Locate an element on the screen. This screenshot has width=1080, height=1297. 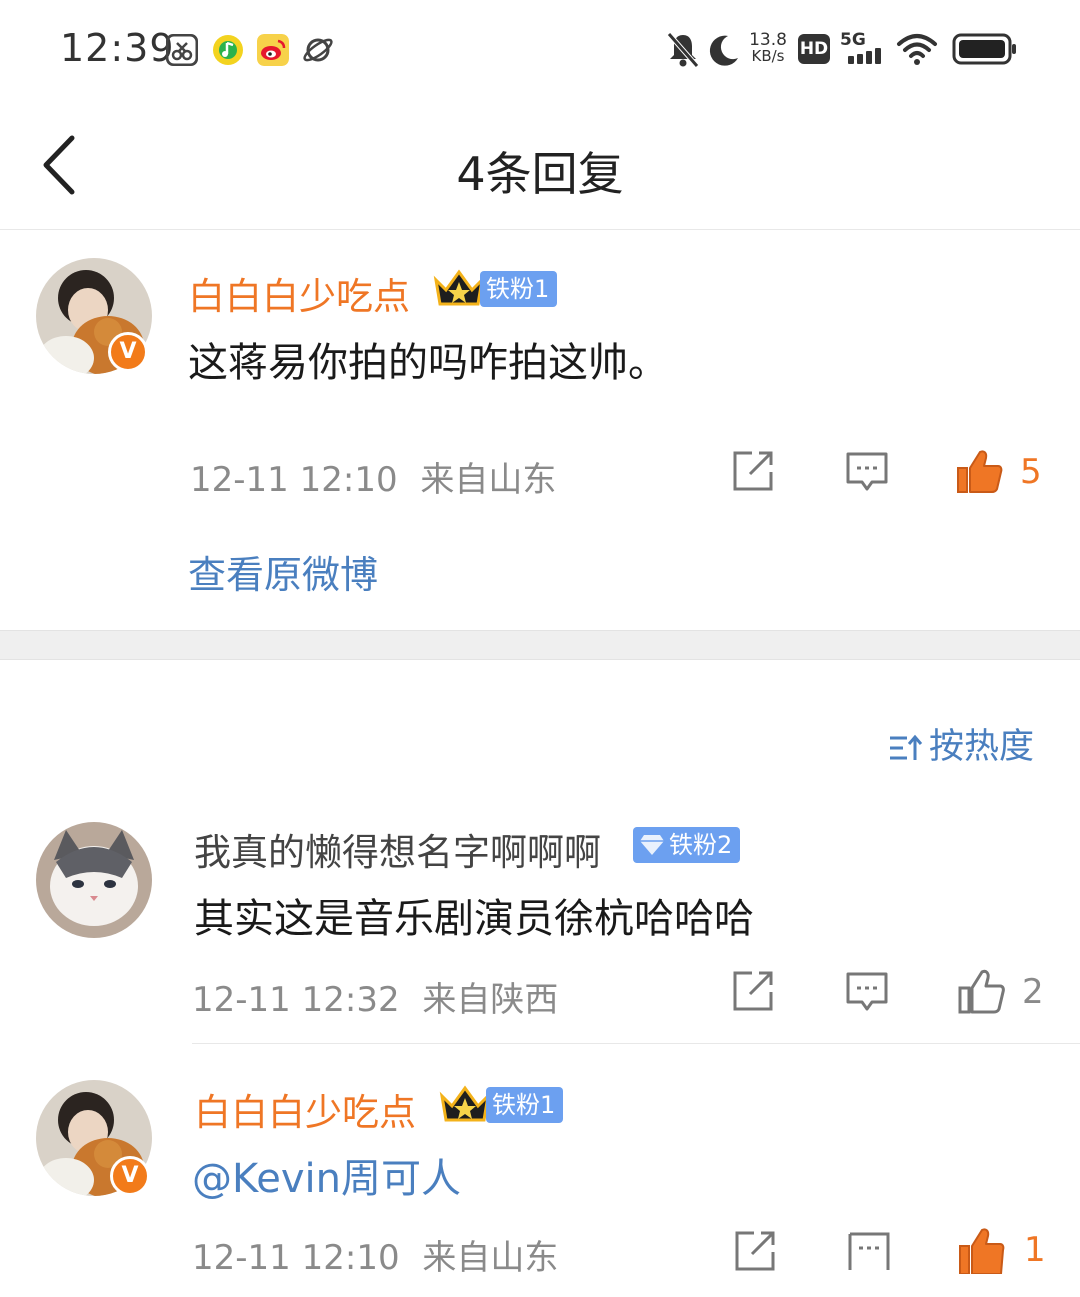
reply-username: 我真的懒得想名字啊啊啊 is located at coordinates (397, 849).